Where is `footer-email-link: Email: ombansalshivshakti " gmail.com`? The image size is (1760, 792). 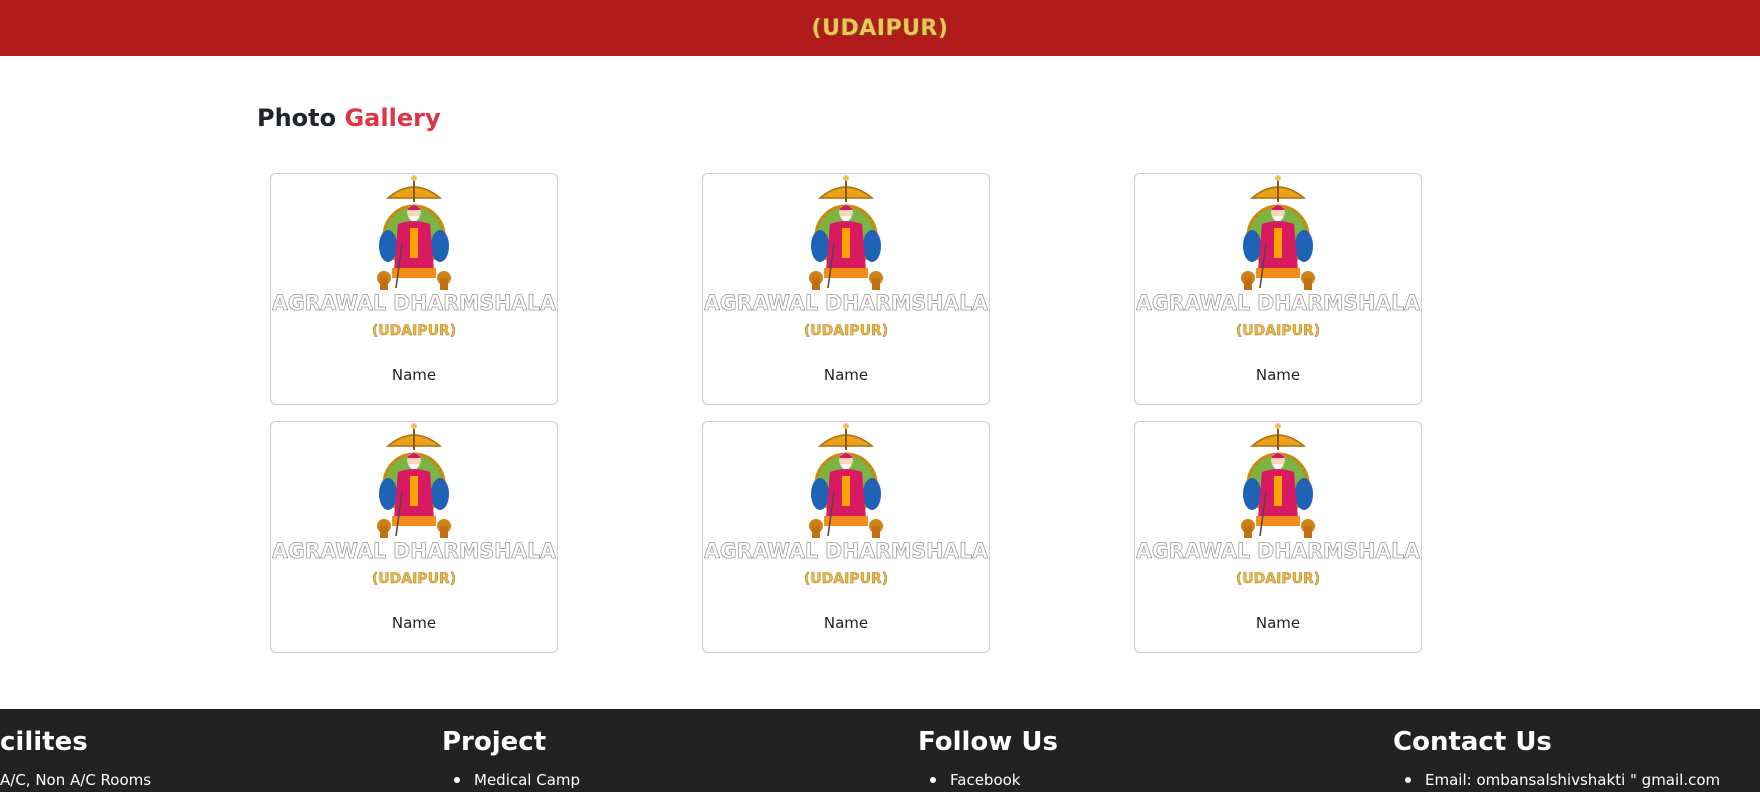 footer-email-link: Email: ombansalshivshakti " gmail.com is located at coordinates (1556, 780).